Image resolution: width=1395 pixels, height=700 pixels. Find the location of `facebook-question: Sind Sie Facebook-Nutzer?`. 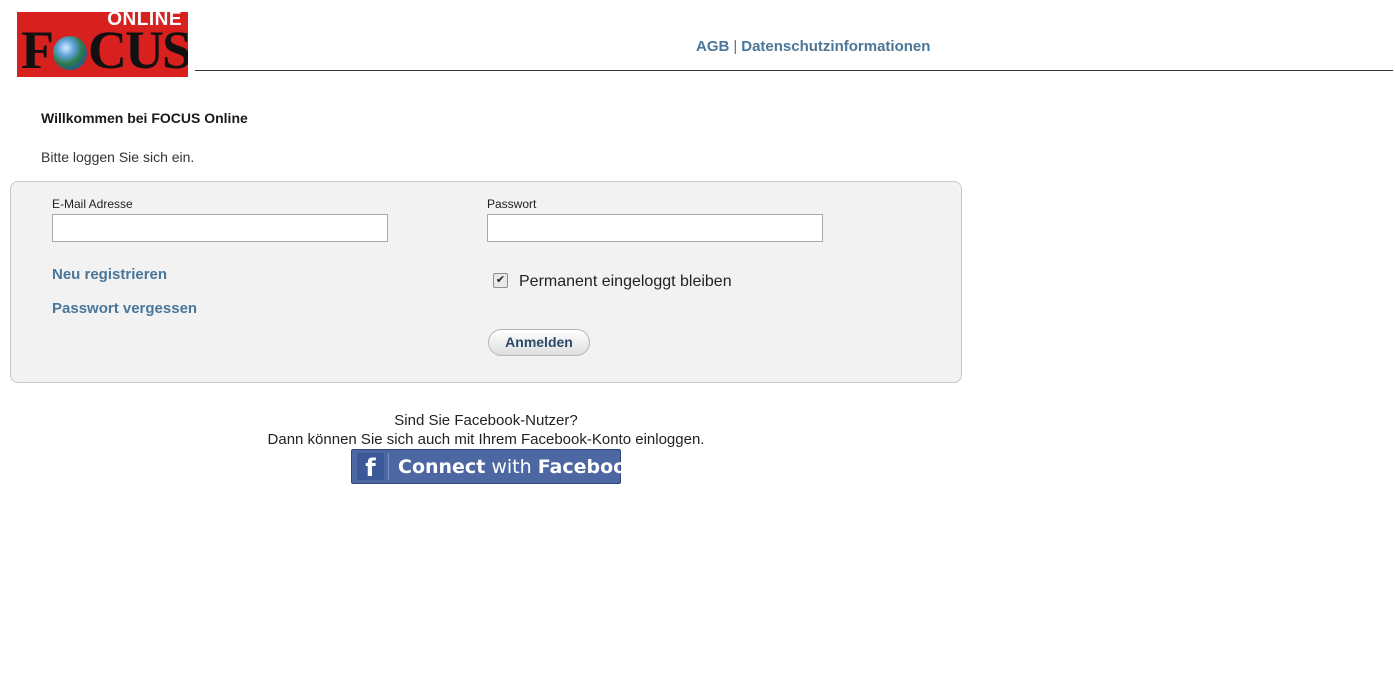

facebook-question: Sind Sie Facebook-Nutzer? is located at coordinates (486, 420).